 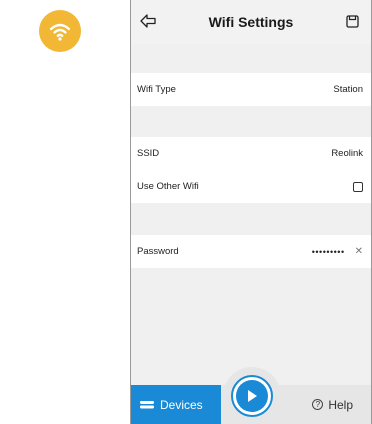 What do you see at coordinates (251, 89) in the screenshot?
I see `wifi-type-row: Wifi Type Station` at bounding box center [251, 89].